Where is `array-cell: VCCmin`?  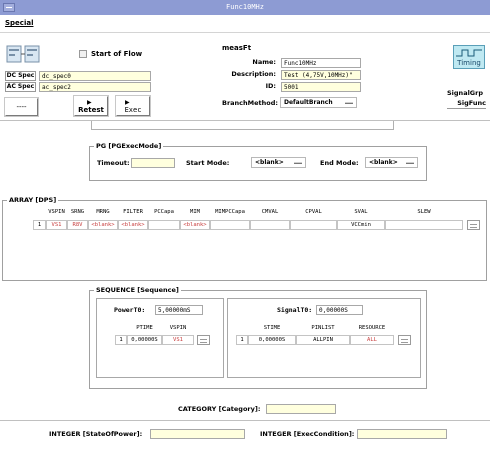
array-cell: VCCmin is located at coordinates (361, 225).